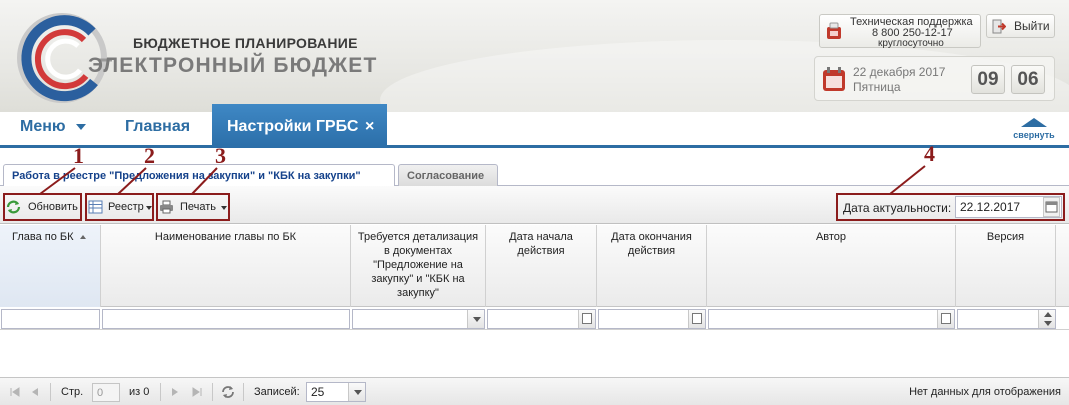  I want to click on tab-grbs-settings-label: Настройки ГРБС, so click(293, 126).